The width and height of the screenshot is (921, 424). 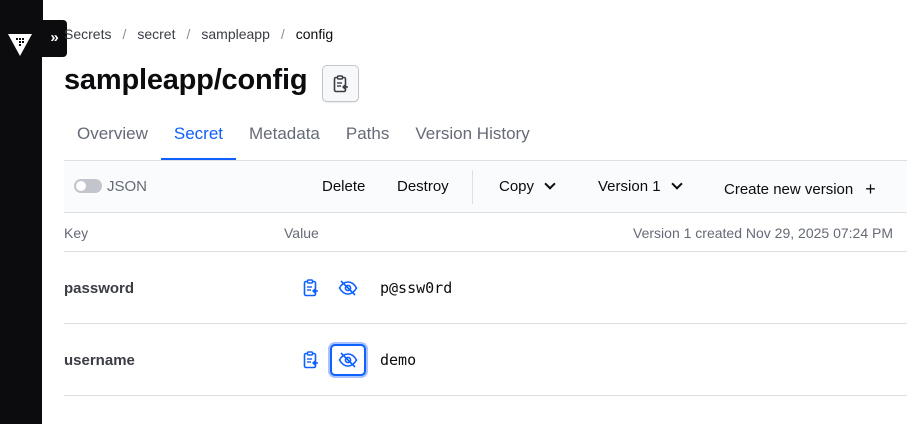 I want to click on delete-button: Delete, so click(x=343, y=186).